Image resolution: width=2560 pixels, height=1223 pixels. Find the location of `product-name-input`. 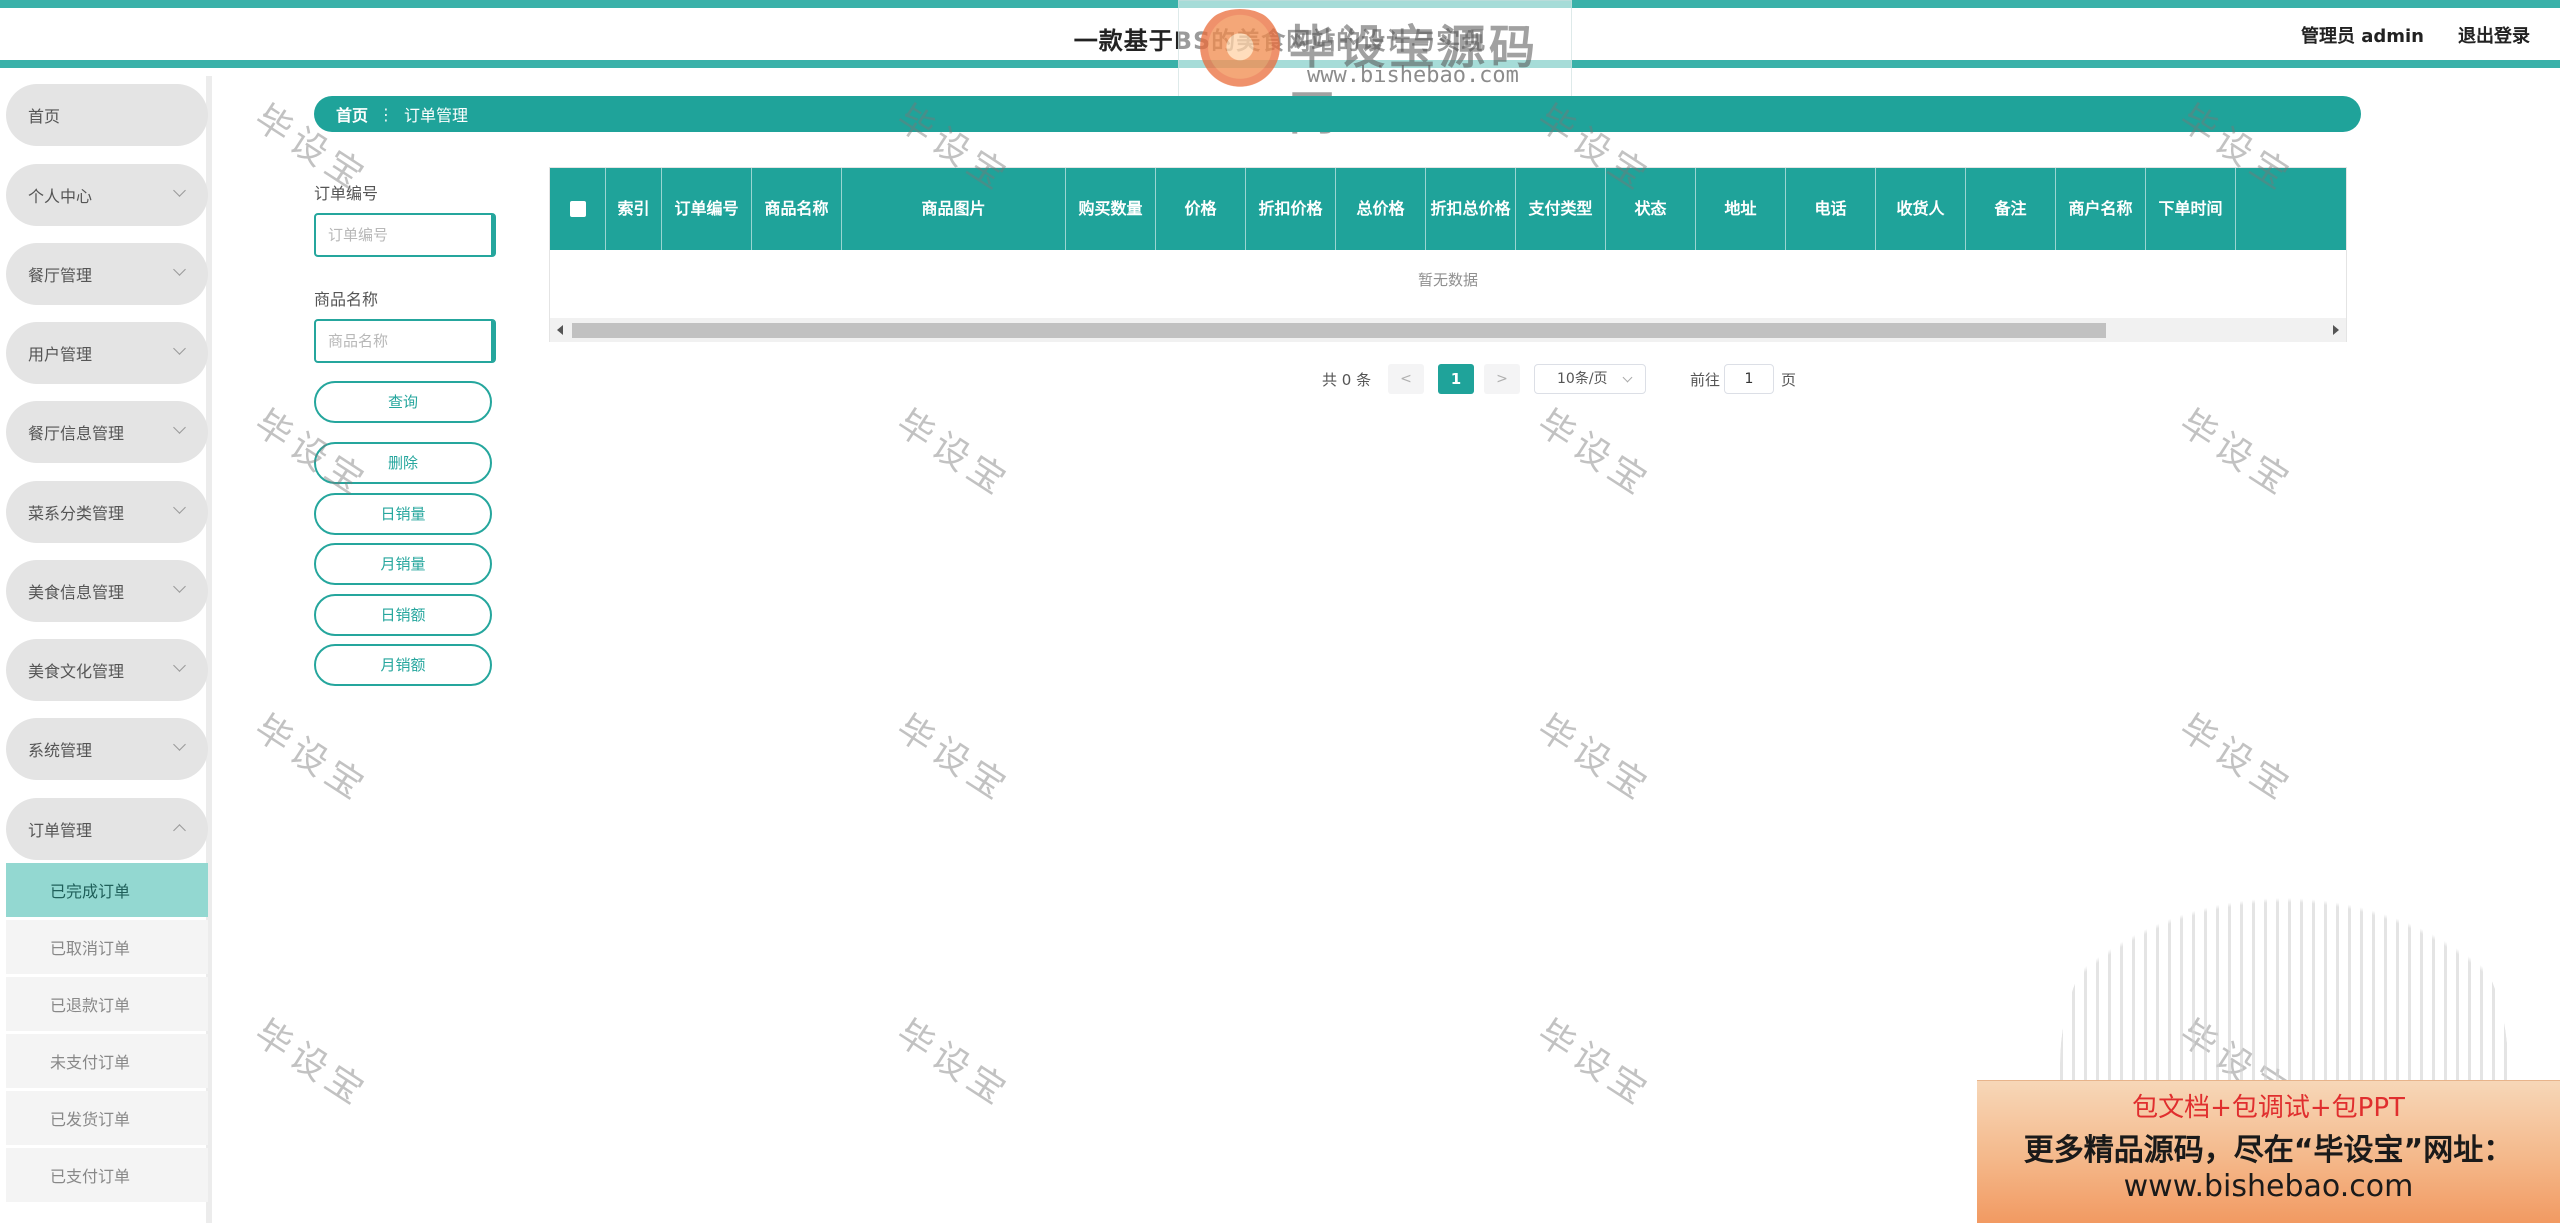

product-name-input is located at coordinates (405, 341).